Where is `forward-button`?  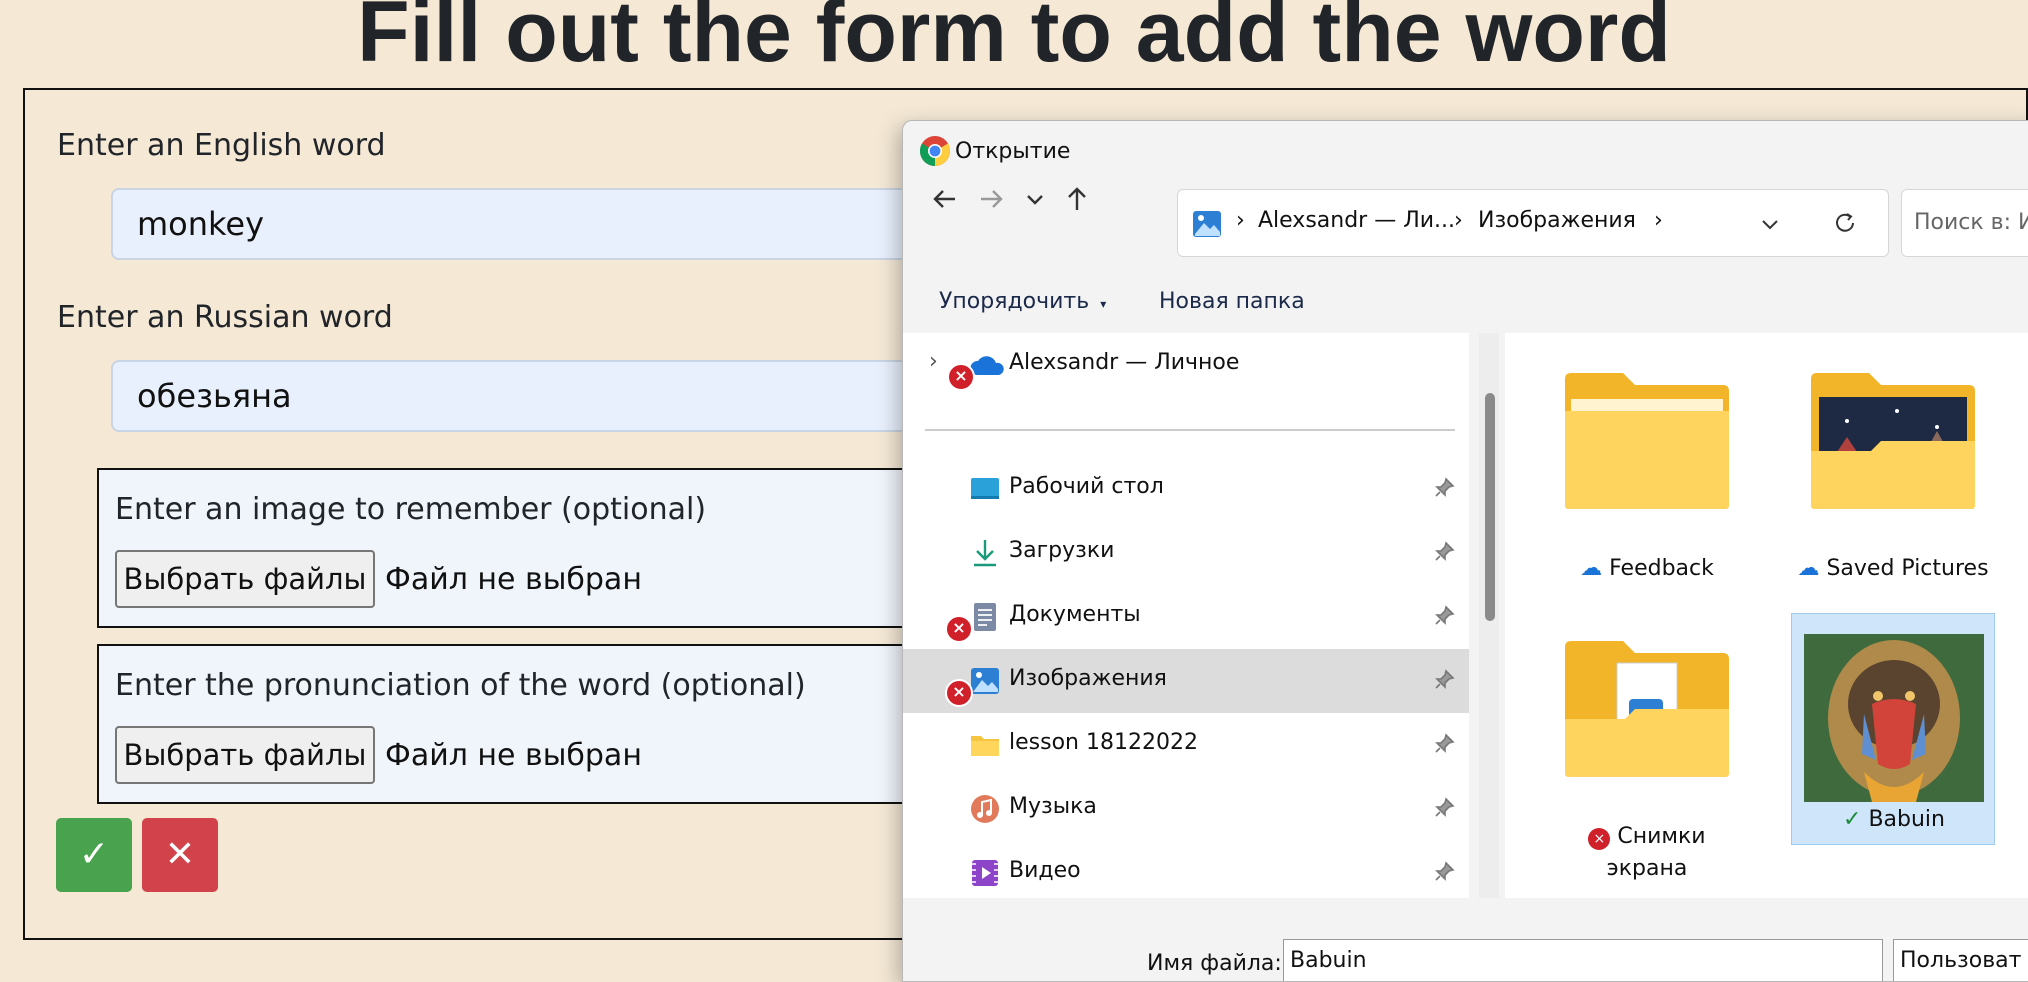
forward-button is located at coordinates (991, 199).